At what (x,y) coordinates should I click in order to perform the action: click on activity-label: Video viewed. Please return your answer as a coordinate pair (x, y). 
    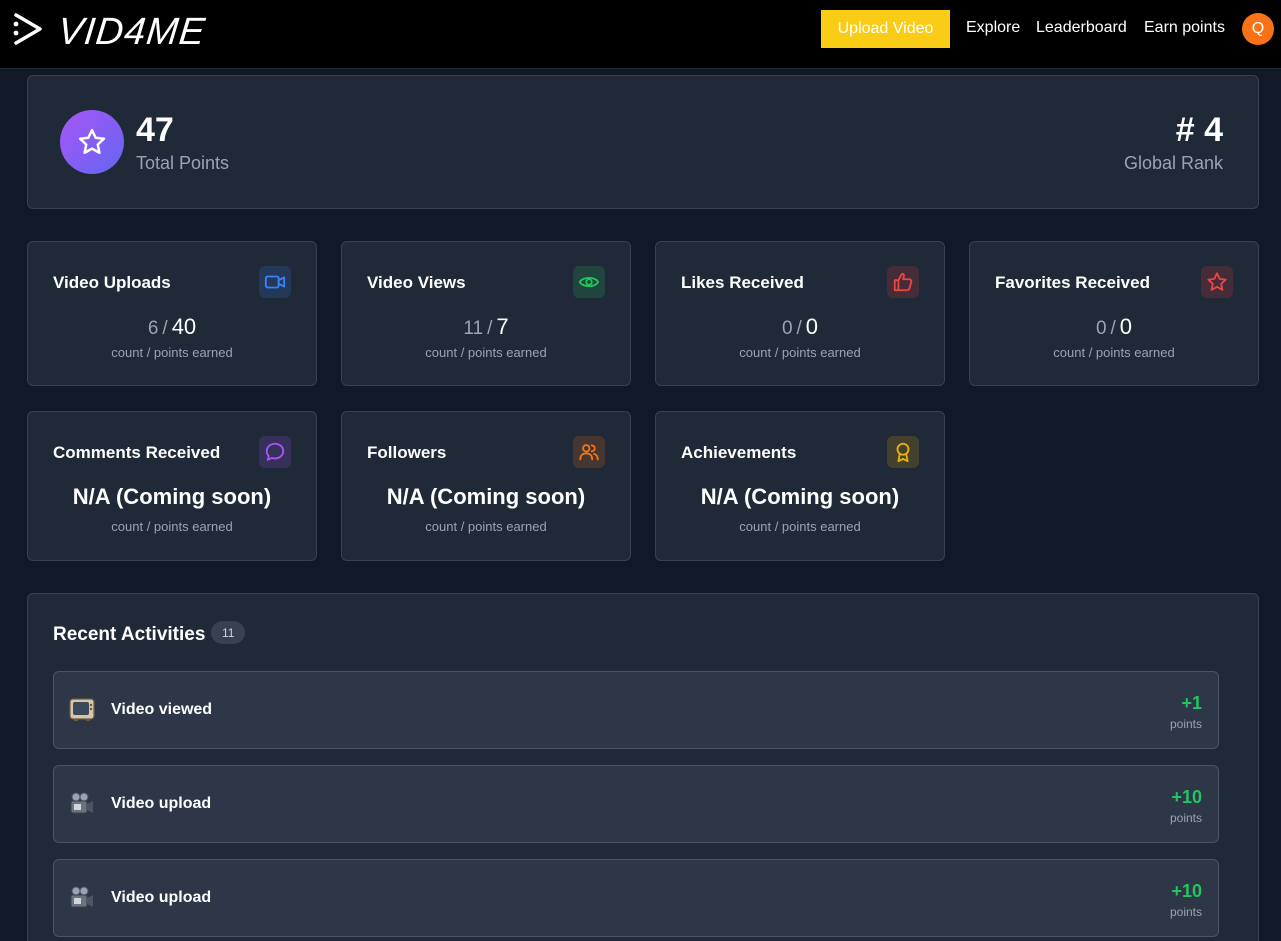
    Looking at the image, I should click on (162, 709).